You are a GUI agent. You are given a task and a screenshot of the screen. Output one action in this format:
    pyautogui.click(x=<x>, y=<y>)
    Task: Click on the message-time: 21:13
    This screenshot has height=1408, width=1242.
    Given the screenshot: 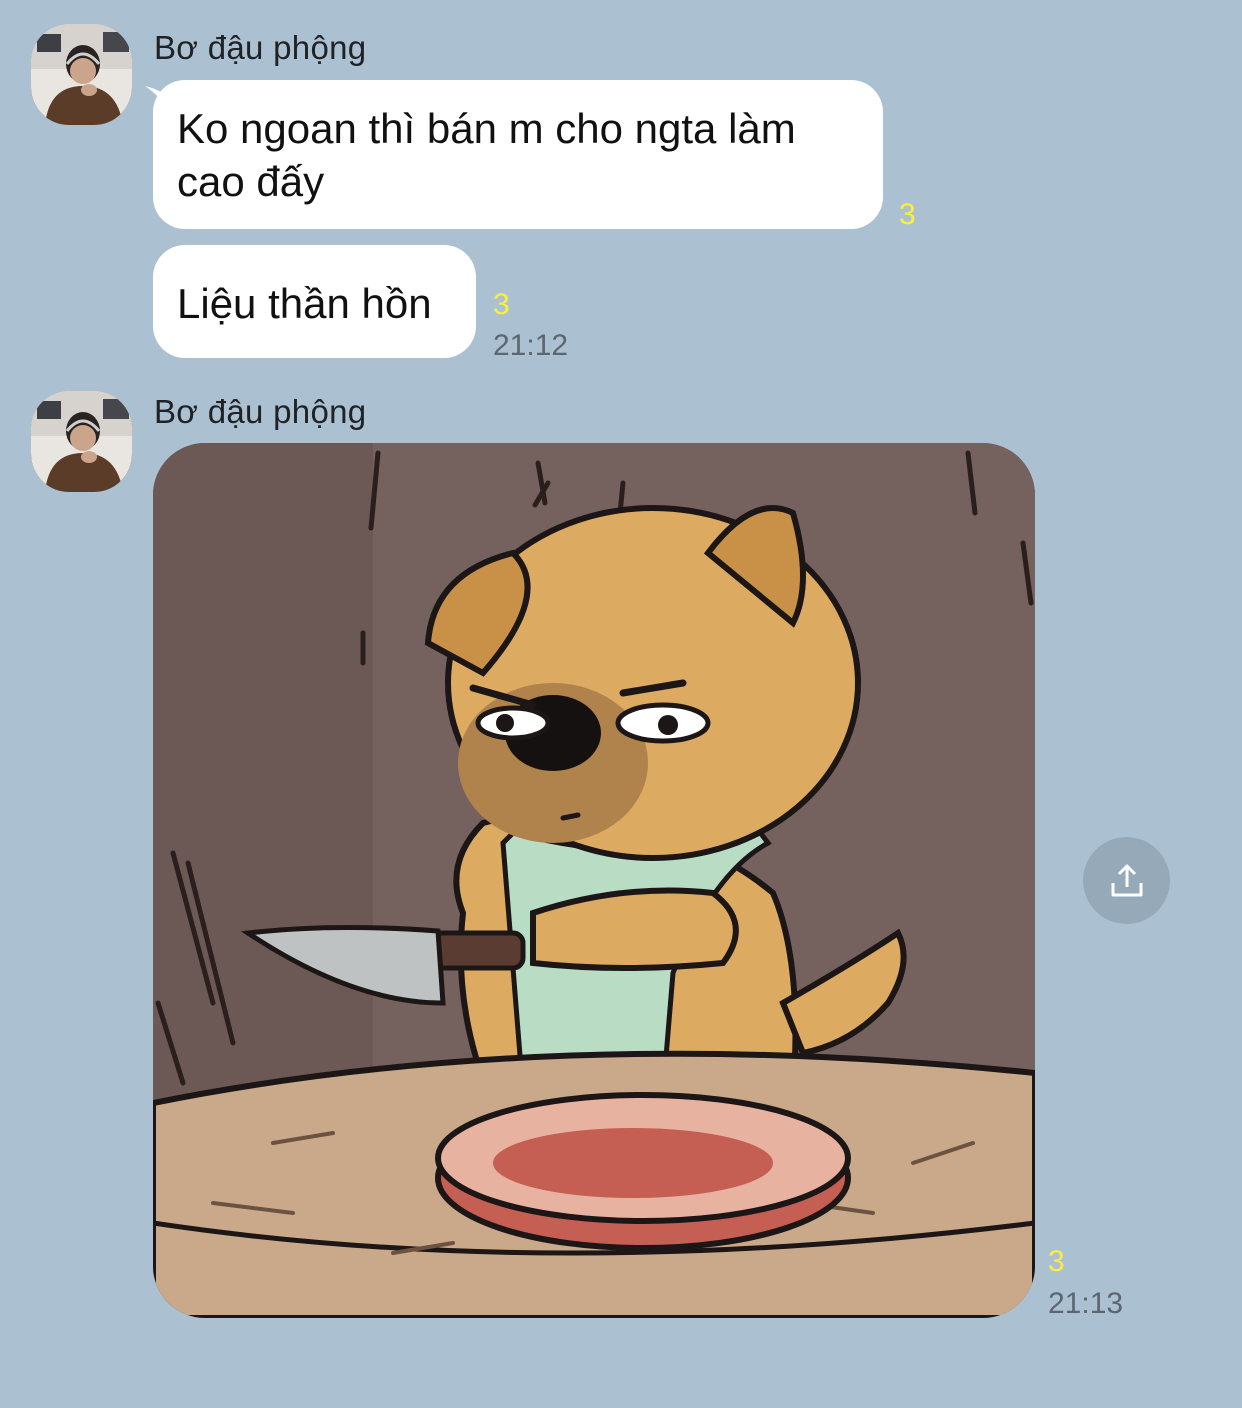 What is the action you would take?
    pyautogui.click(x=1086, y=1303)
    